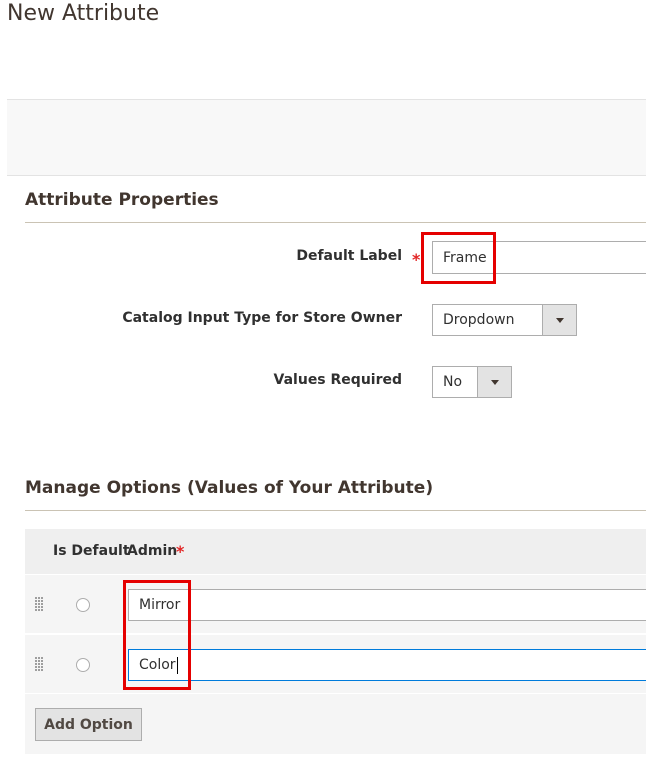 Image resolution: width=646 pixels, height=771 pixels. I want to click on page-title: New Attribute, so click(83, 13).